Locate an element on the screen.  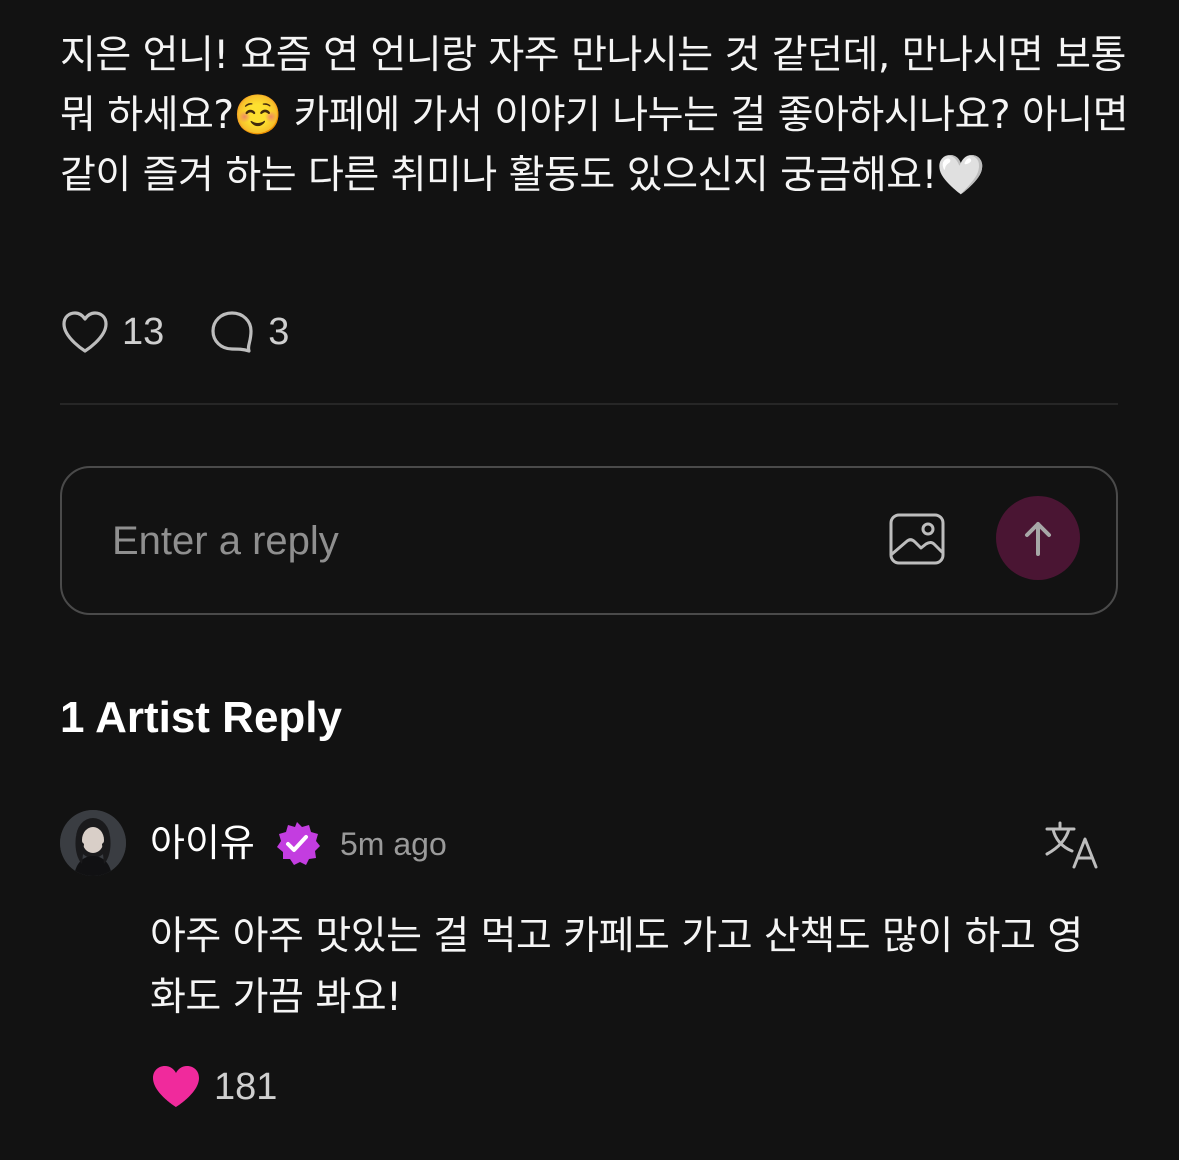
arrow-up-icon is located at coordinates (1038, 539).